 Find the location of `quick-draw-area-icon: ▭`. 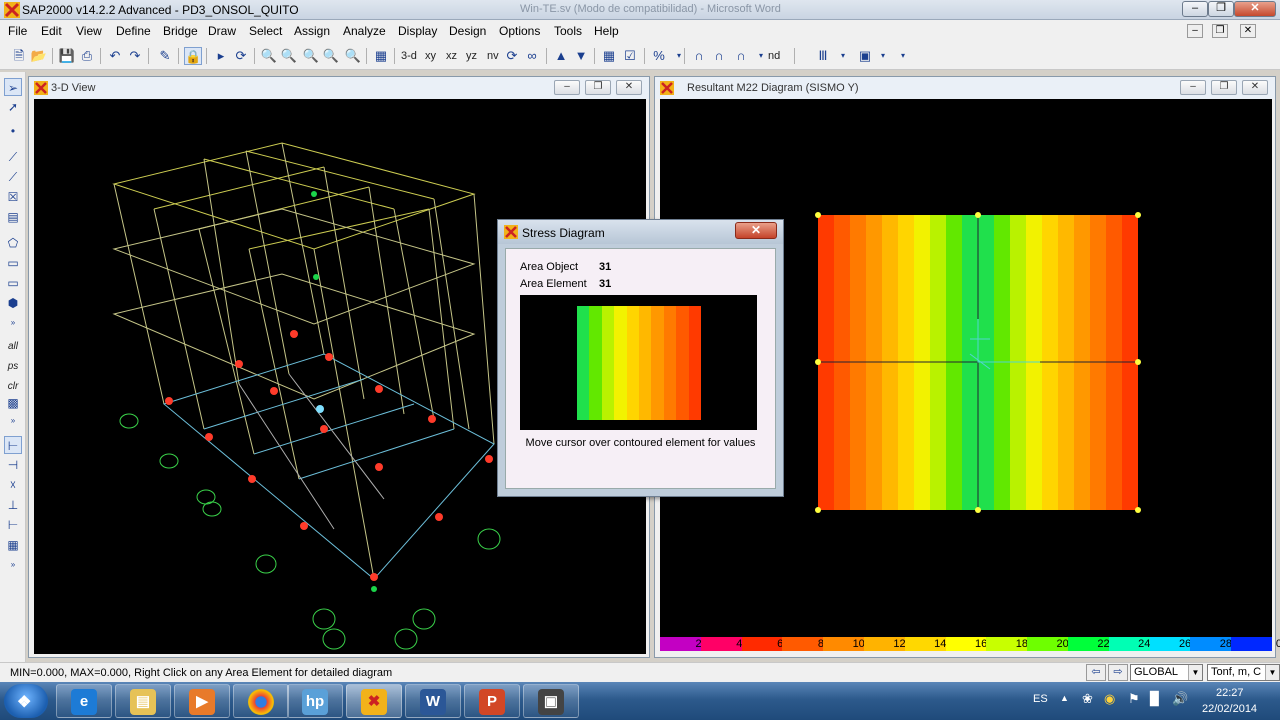

quick-draw-area-icon: ▭ is located at coordinates (13, 283).